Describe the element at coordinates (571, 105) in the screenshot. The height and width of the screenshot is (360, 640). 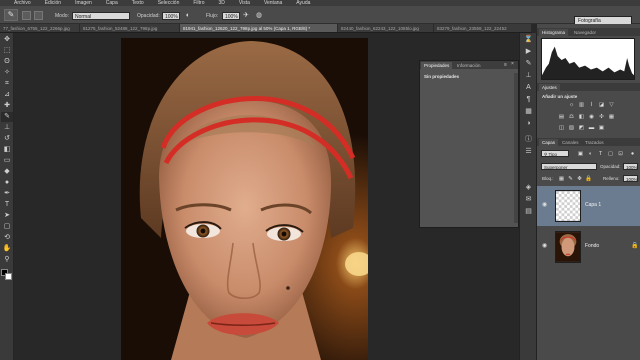
I see `brightness-contrast-icon: ☼` at that location.